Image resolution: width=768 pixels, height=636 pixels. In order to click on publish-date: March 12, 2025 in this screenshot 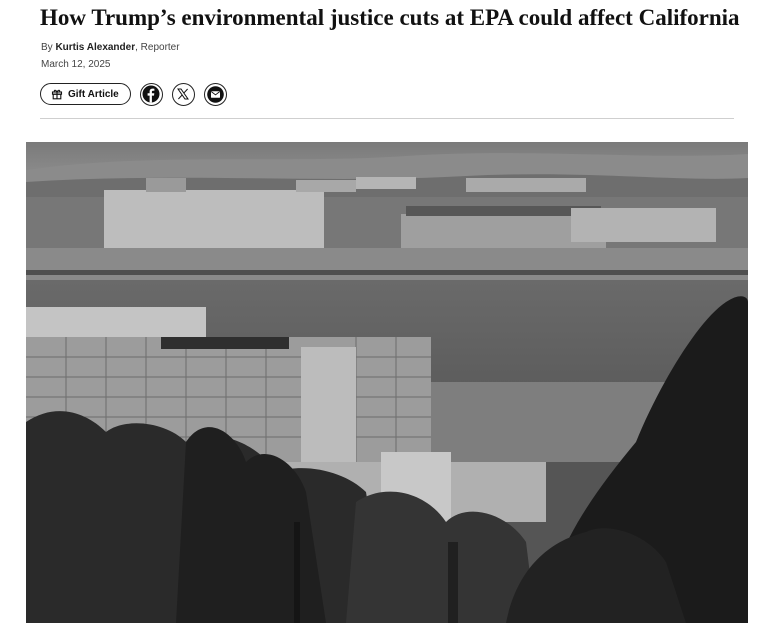, I will do `click(76, 64)`.